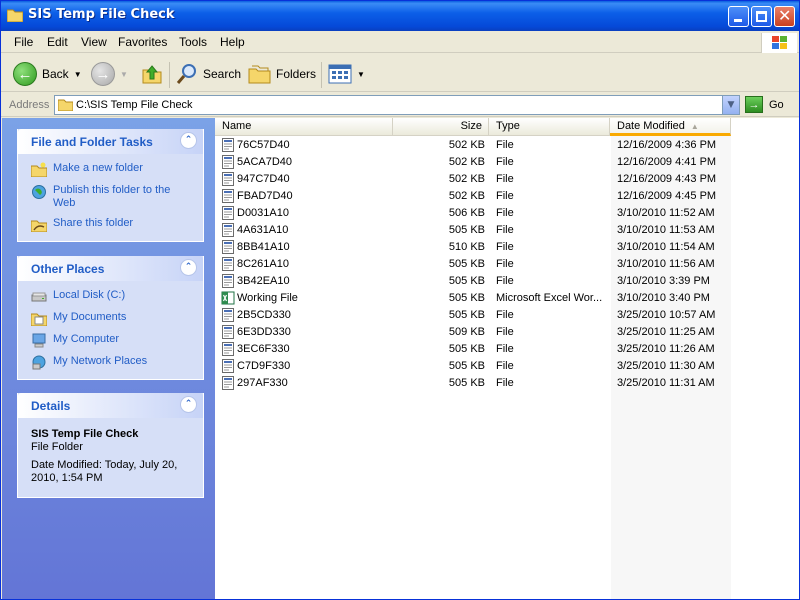 This screenshot has height=600, width=800. Describe the element at coordinates (57, 42) in the screenshot. I see `menu-edit: Edit` at that location.